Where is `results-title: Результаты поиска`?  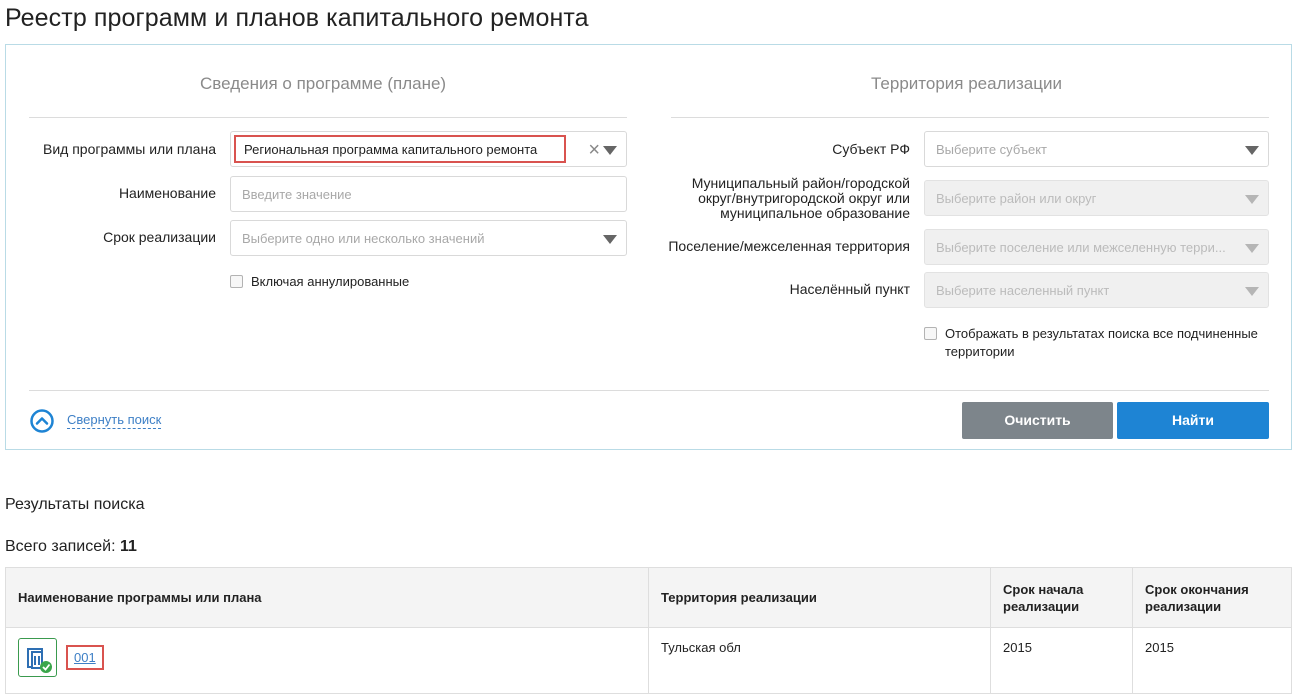
results-title: Результаты поиска is located at coordinates (75, 504).